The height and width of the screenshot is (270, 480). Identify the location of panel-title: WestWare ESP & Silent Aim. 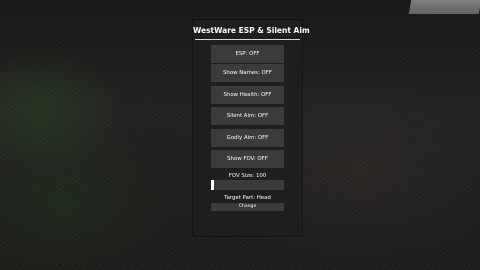
(251, 30).